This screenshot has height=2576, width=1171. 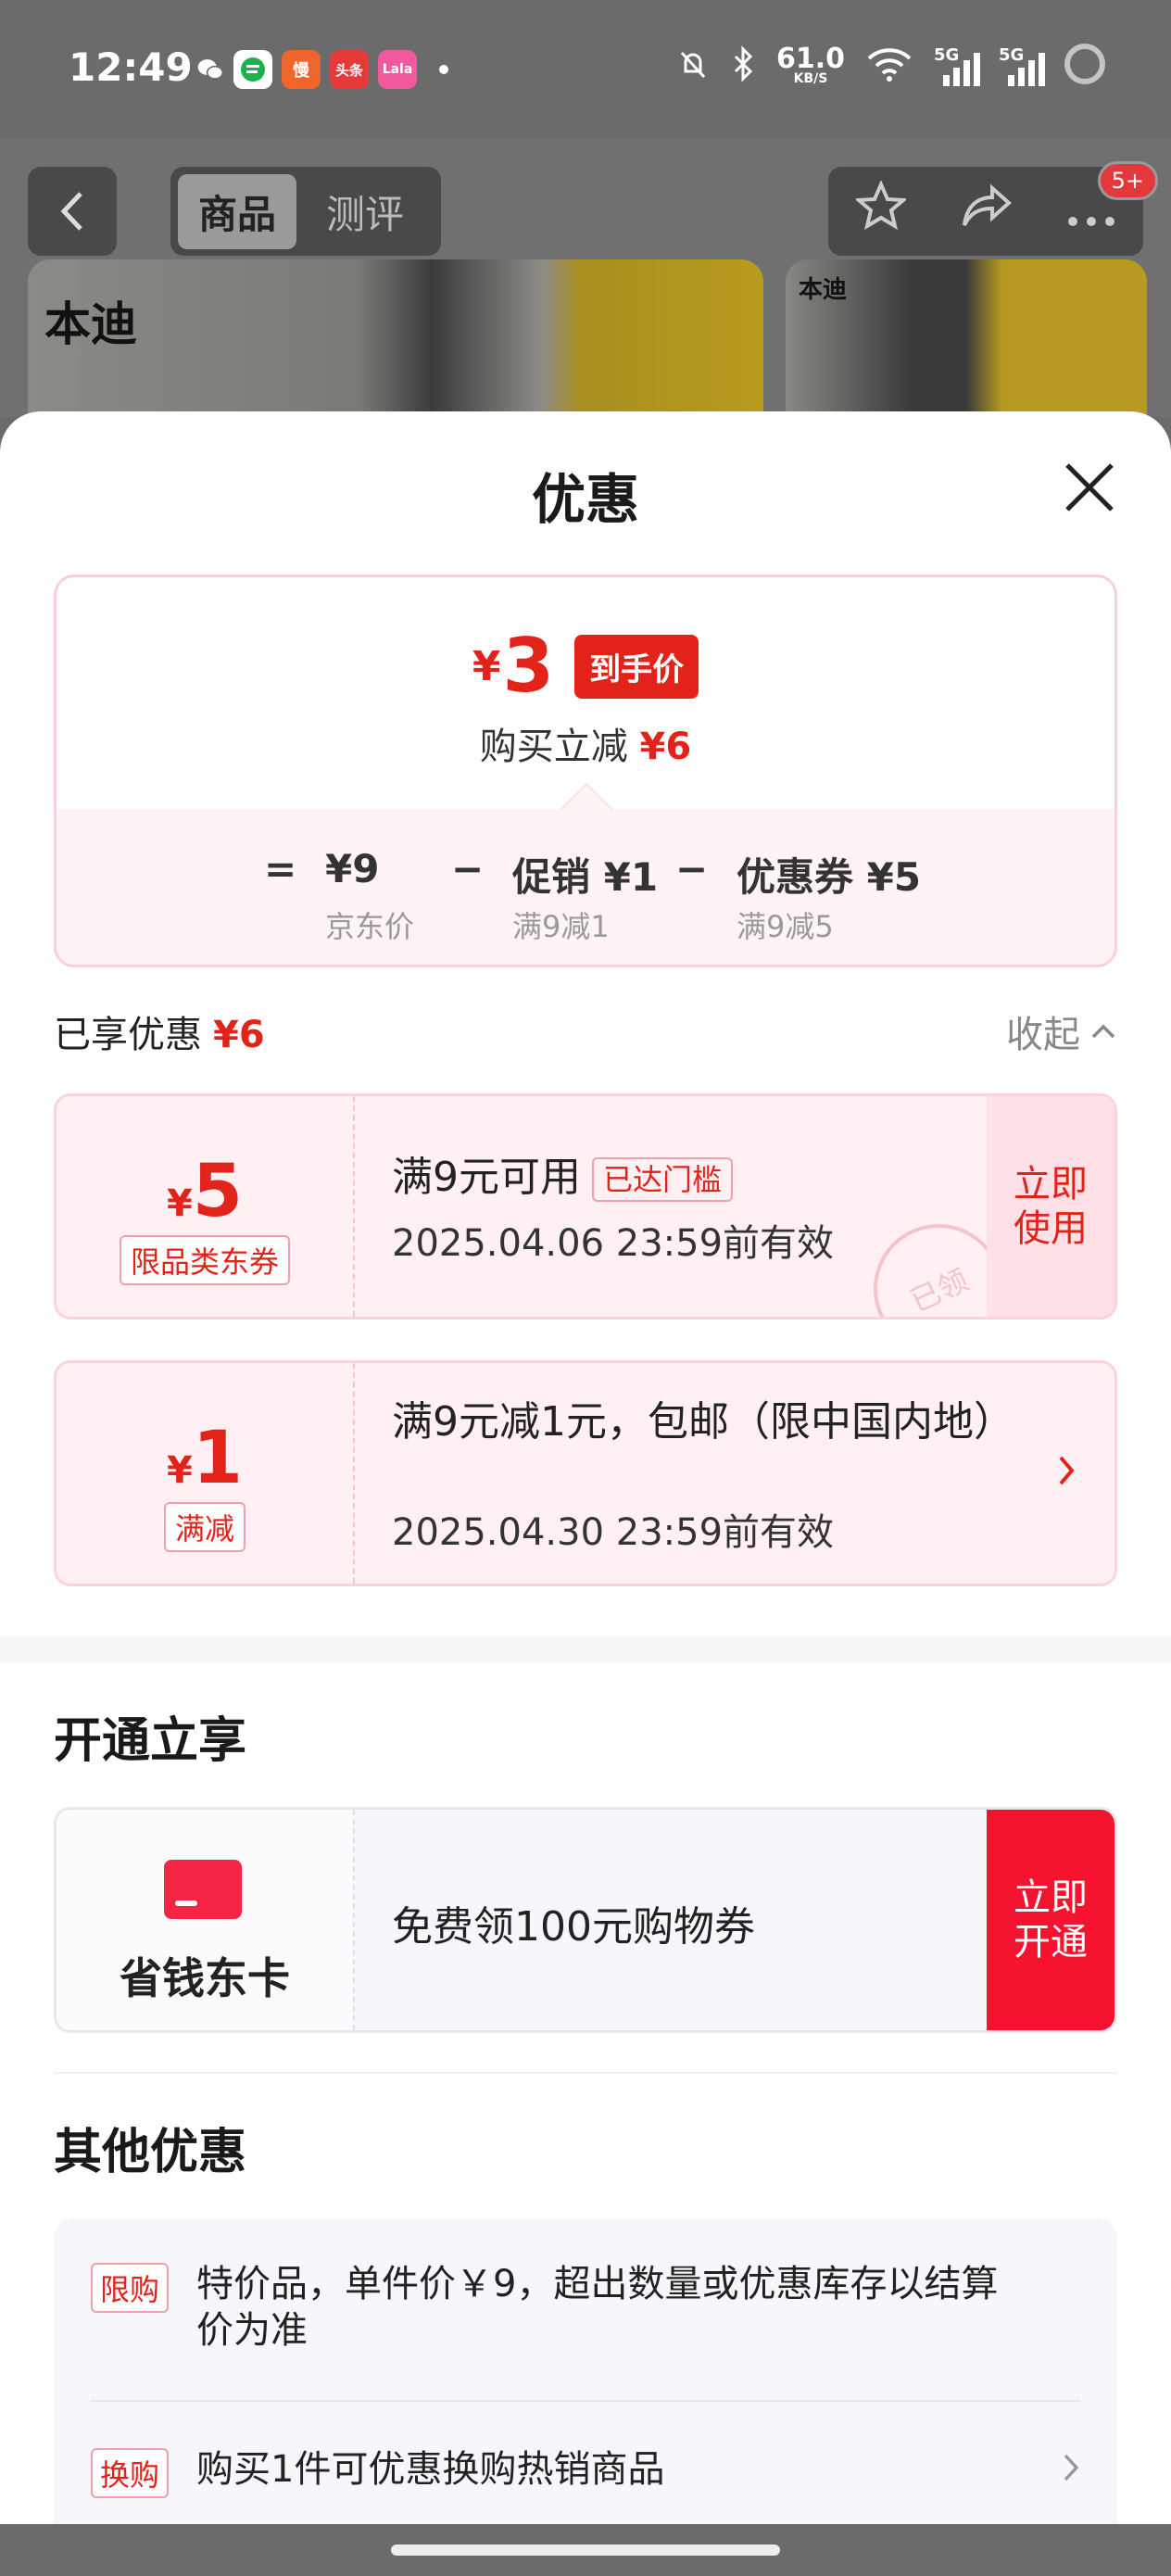 I want to click on formula-minus-2: −, so click(x=692, y=868).